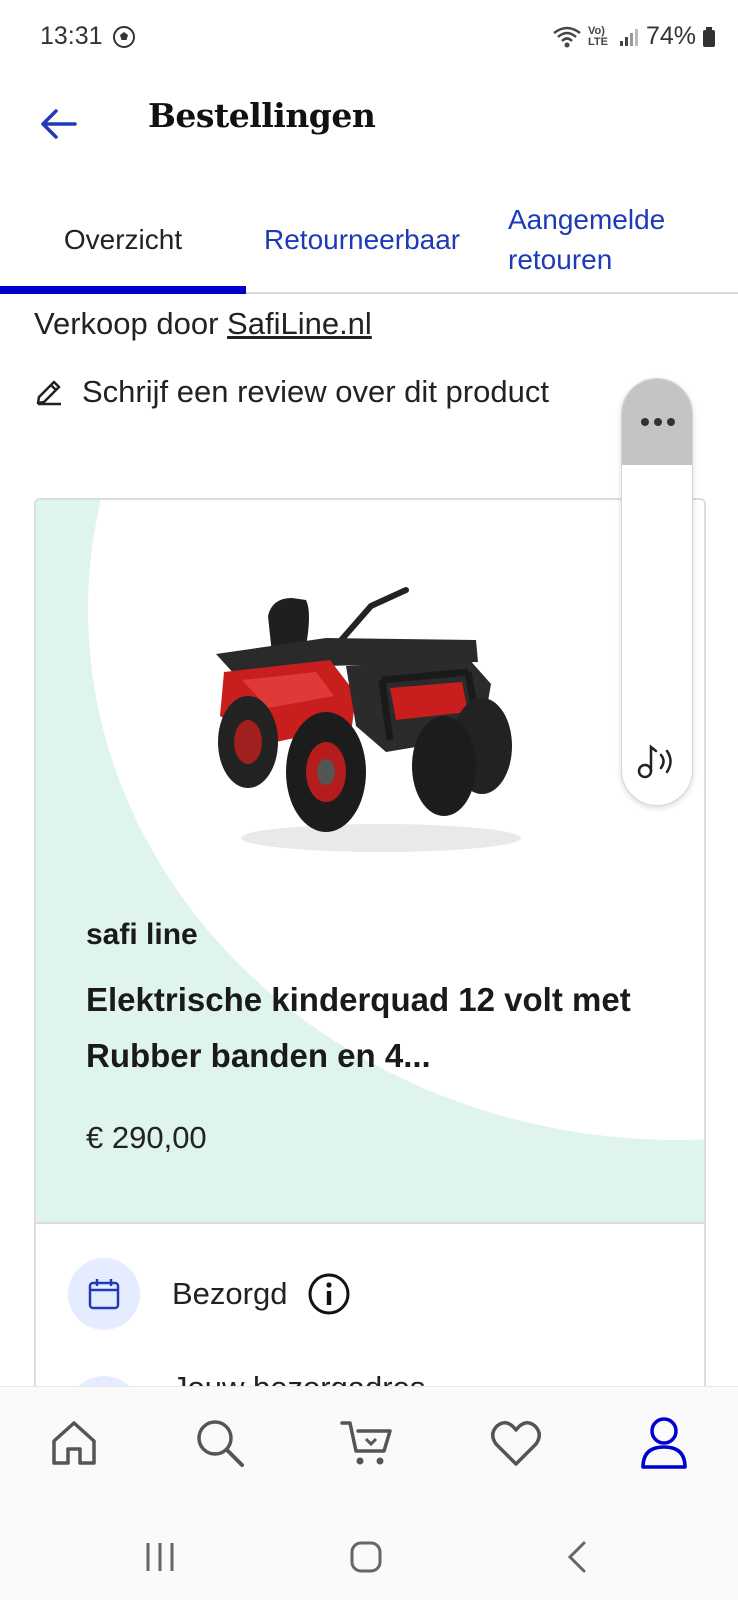  I want to click on home-icon, so click(74, 1443).